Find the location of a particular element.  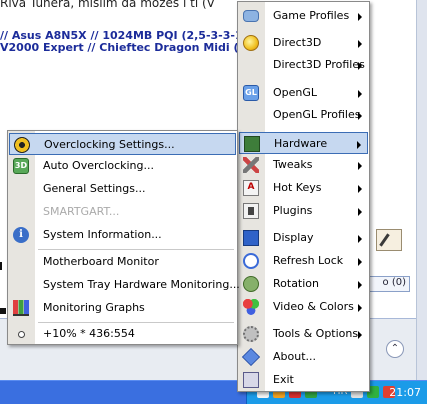

graphs-icon is located at coordinates (21, 308).